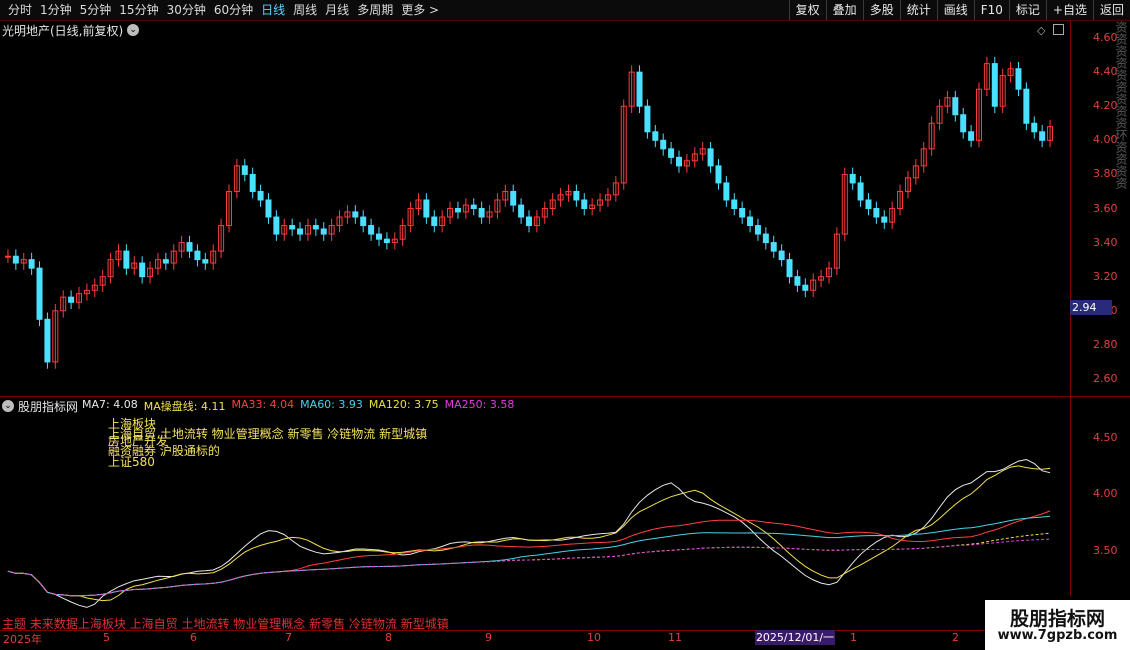  What do you see at coordinates (881, 10) in the screenshot?
I see `tool-button-2: 多股` at bounding box center [881, 10].